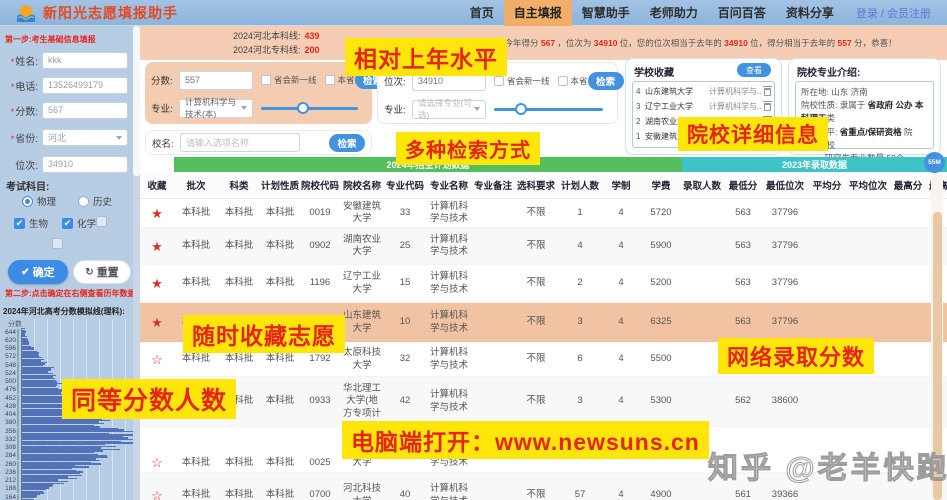  I want to click on collection-title: 学校收藏, so click(654, 73).